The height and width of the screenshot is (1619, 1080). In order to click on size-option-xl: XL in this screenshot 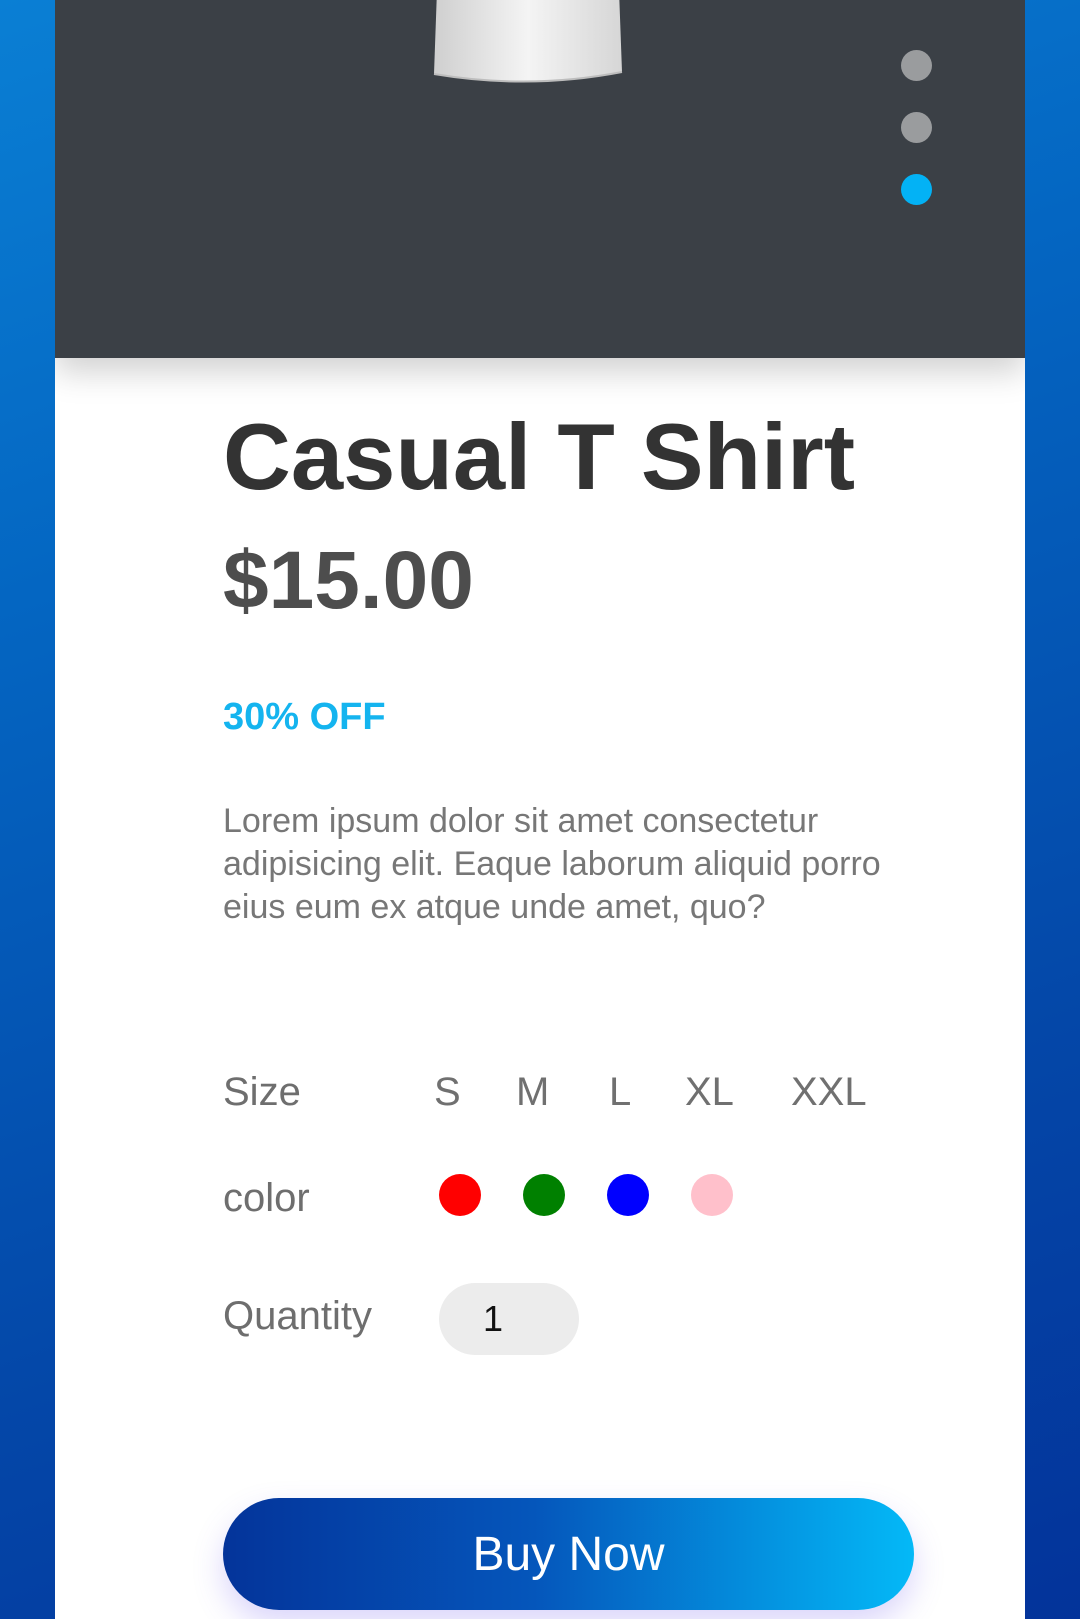, I will do `click(709, 1092)`.